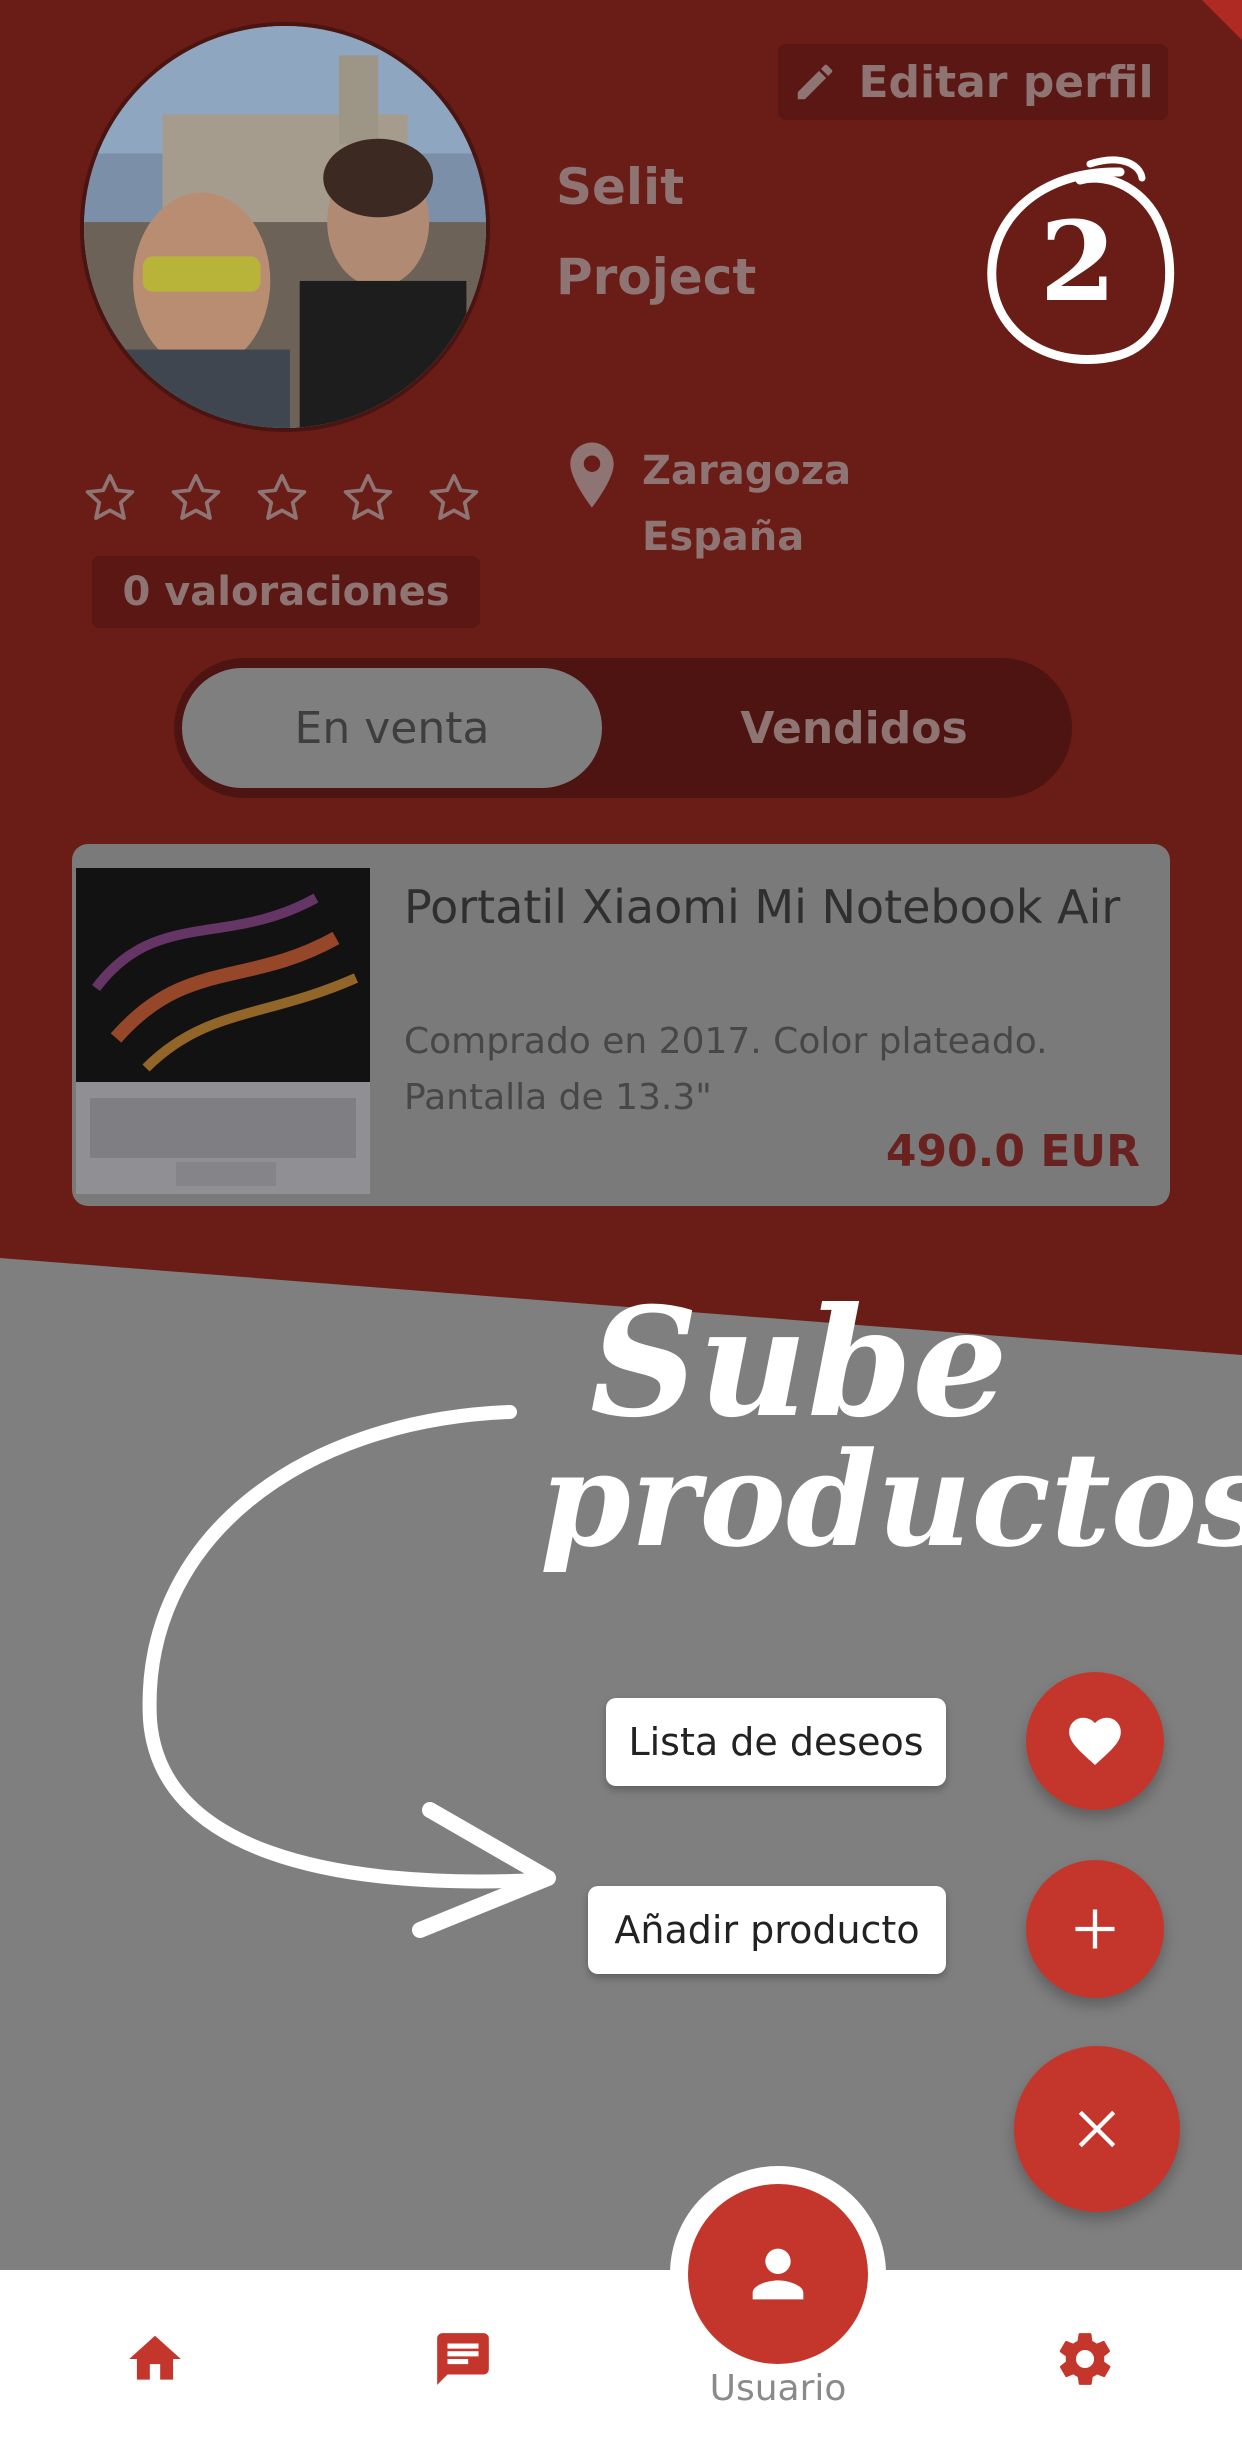 The height and width of the screenshot is (2446, 1242). Describe the element at coordinates (815, 82) in the screenshot. I see `pencil-icon` at that location.